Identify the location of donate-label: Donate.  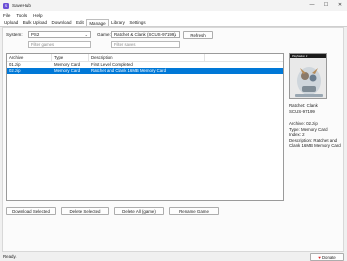
(328, 257).